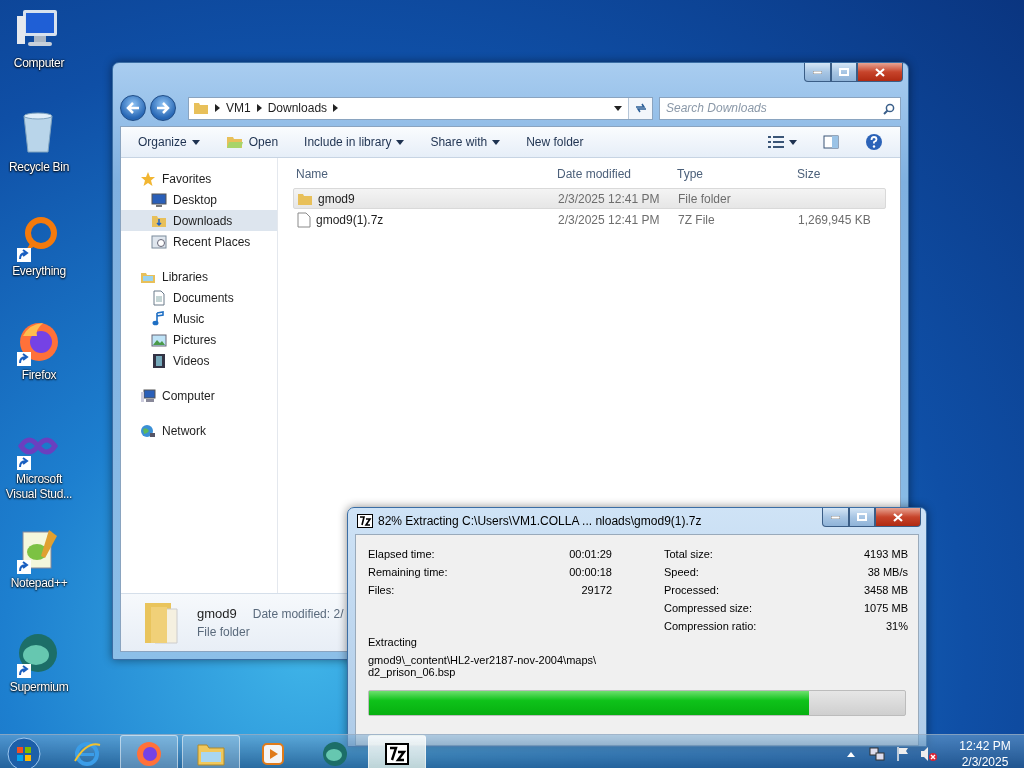  What do you see at coordinates (149, 753) in the screenshot?
I see `fox-globe-icon` at bounding box center [149, 753].